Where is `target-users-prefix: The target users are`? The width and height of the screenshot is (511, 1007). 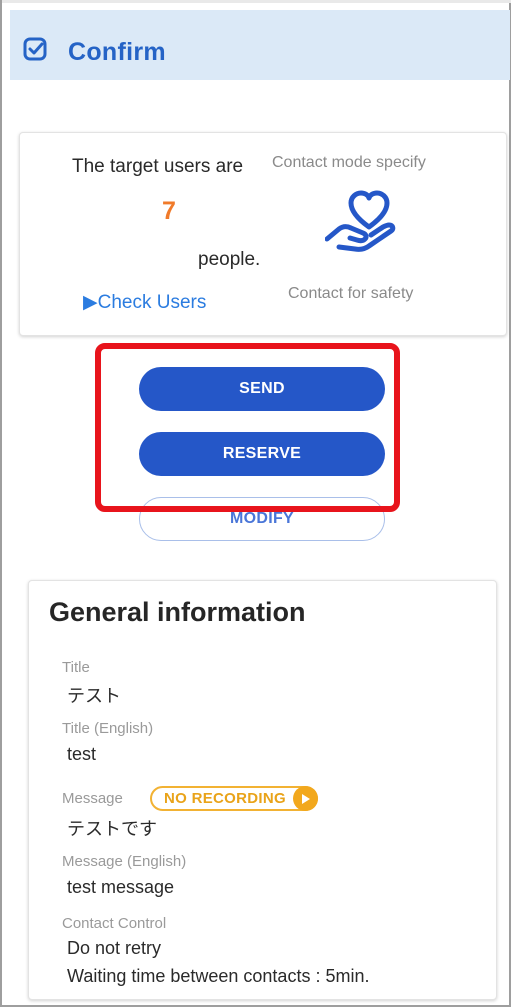 target-users-prefix: The target users are is located at coordinates (158, 166).